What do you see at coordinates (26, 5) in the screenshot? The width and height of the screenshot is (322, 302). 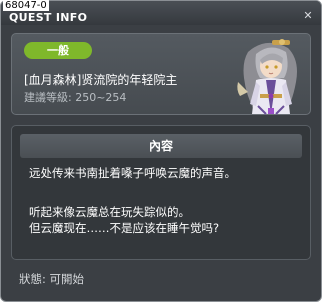 I see `window-id-label: 68047-0` at bounding box center [26, 5].